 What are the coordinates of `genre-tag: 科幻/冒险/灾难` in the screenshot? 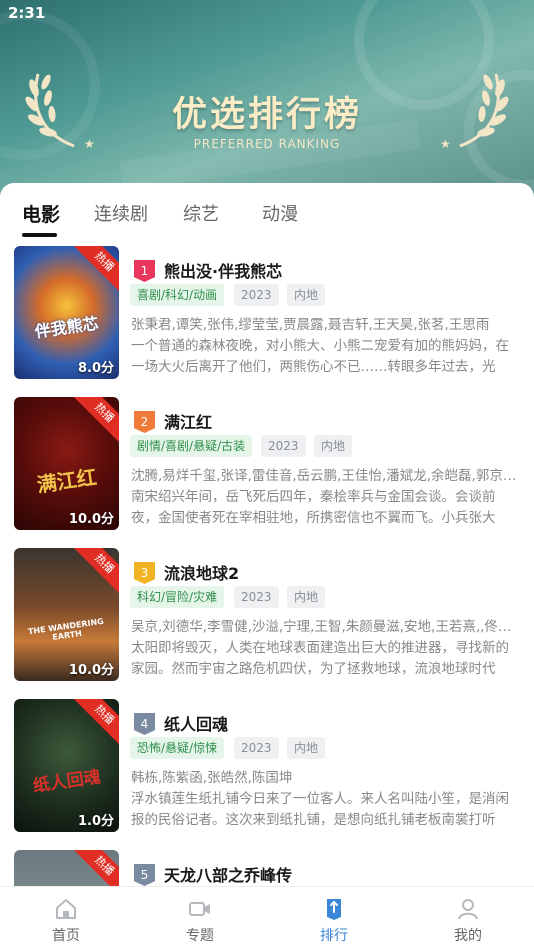 It's located at (177, 597).